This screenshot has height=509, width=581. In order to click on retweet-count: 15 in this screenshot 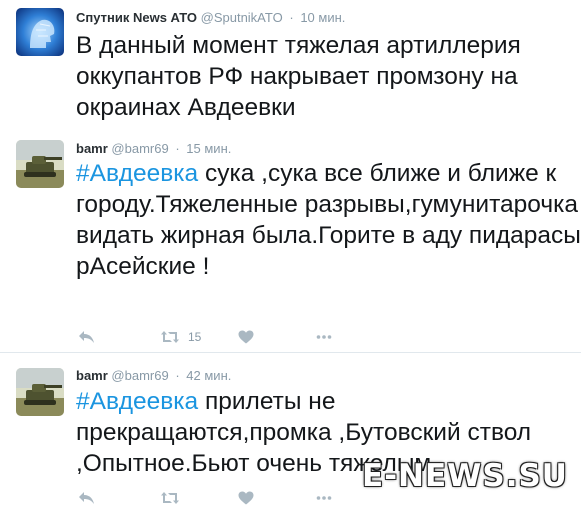, I will do `click(195, 337)`.